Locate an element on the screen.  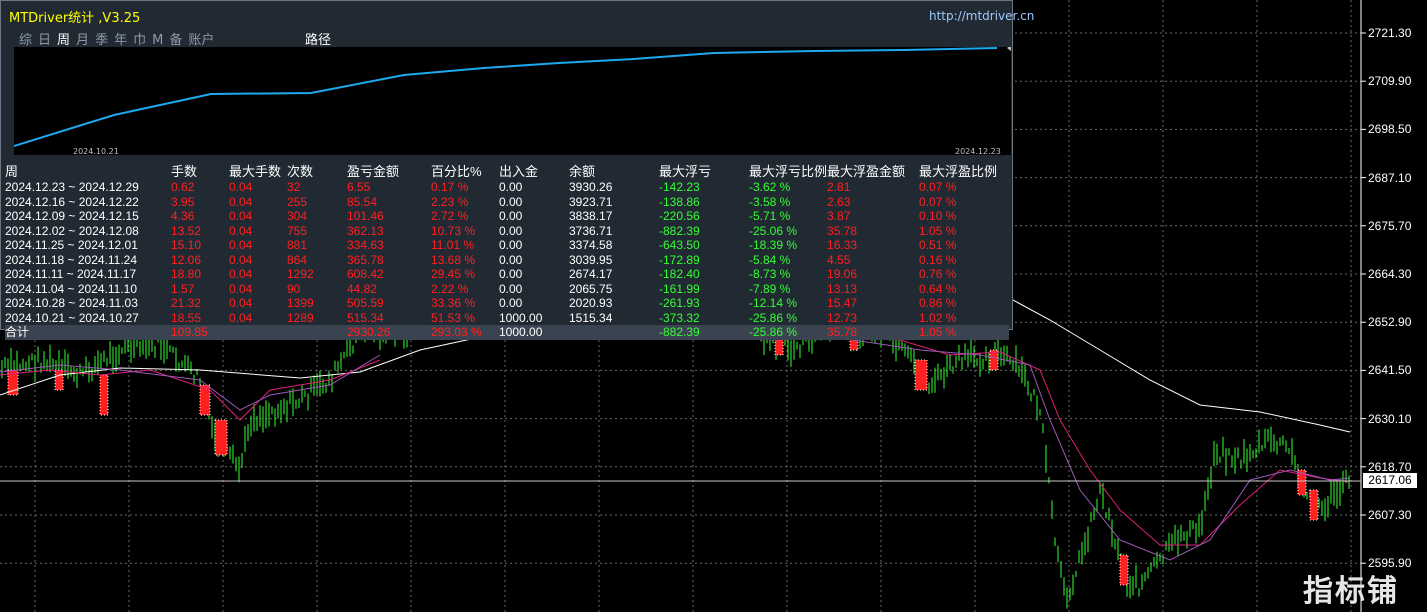
table-cell: 15.10 is located at coordinates (186, 245).